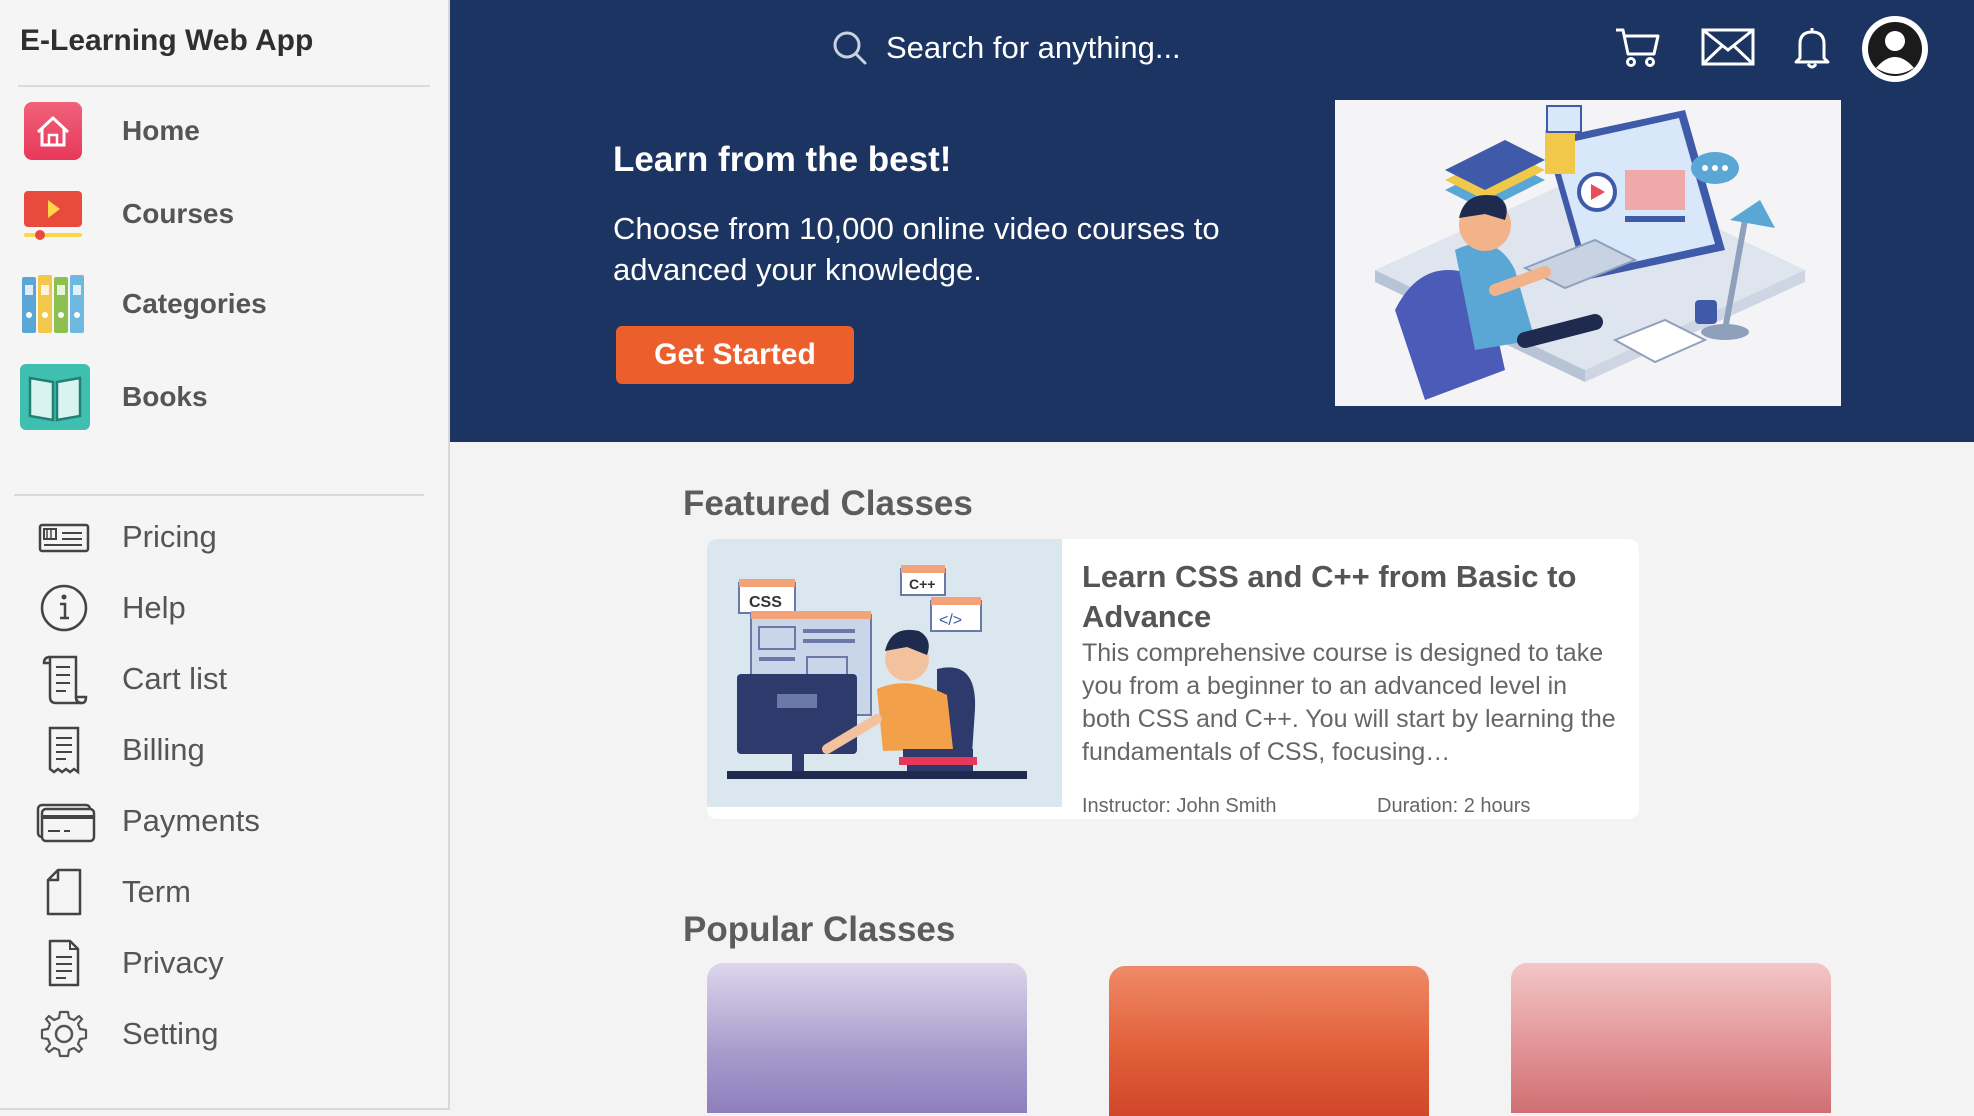  Describe the element at coordinates (170, 1033) in the screenshot. I see `sidebar-item-label: Setting` at that location.